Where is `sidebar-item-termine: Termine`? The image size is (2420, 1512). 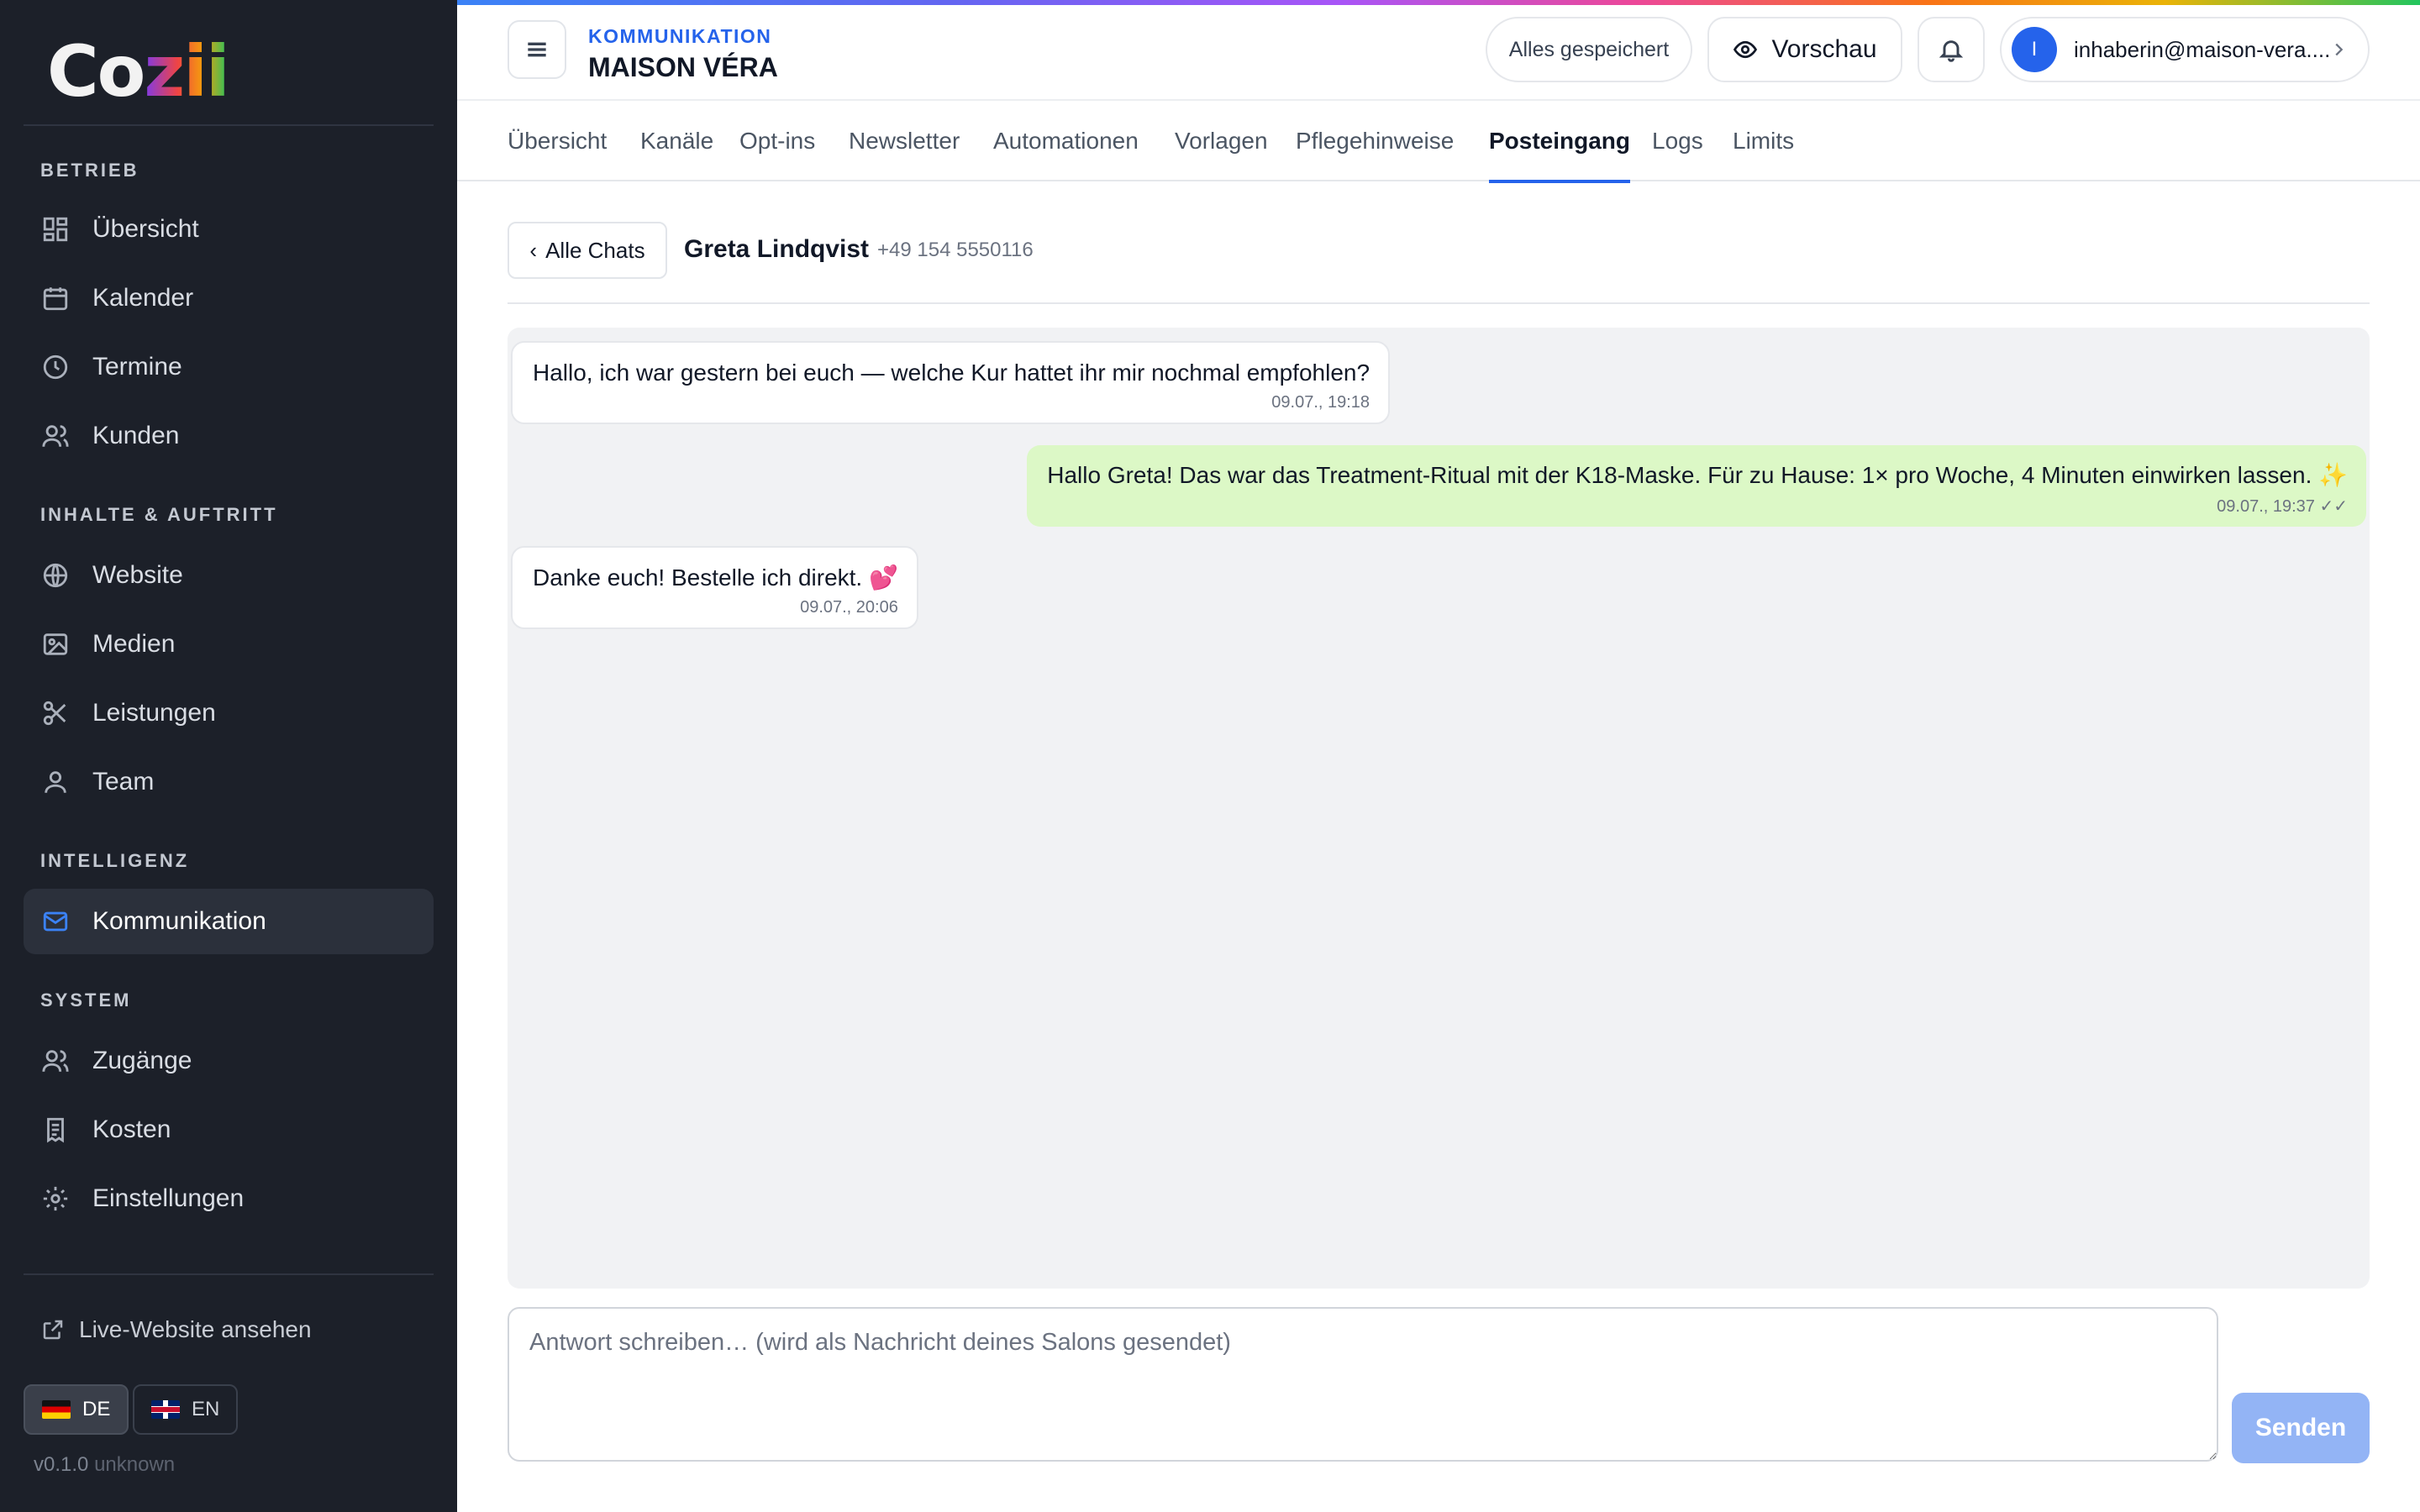 sidebar-item-termine: Termine is located at coordinates (229, 367).